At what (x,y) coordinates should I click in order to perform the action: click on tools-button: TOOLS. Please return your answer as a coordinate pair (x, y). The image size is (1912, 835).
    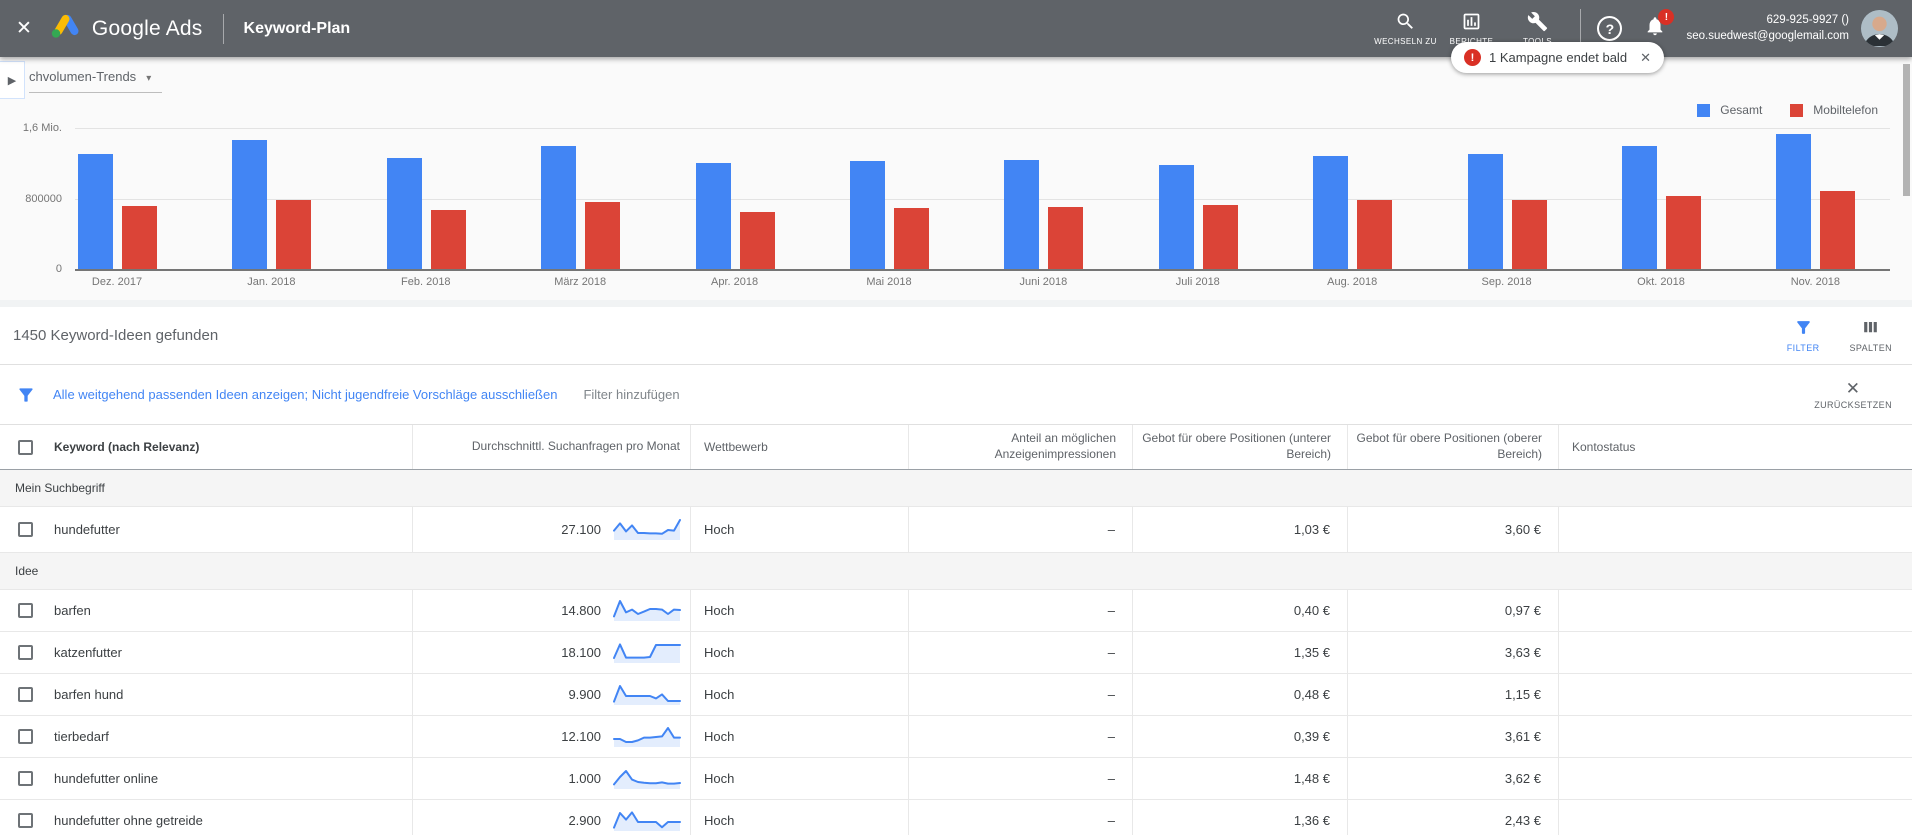
    Looking at the image, I should click on (1537, 28).